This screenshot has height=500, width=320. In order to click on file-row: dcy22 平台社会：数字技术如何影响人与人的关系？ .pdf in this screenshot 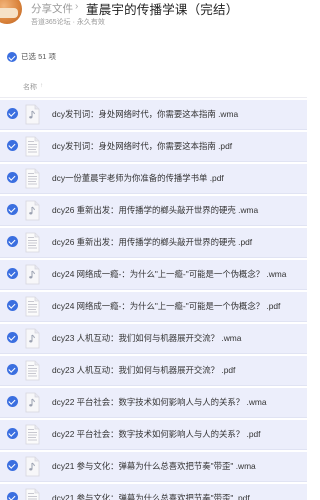, I will do `click(153, 435)`.